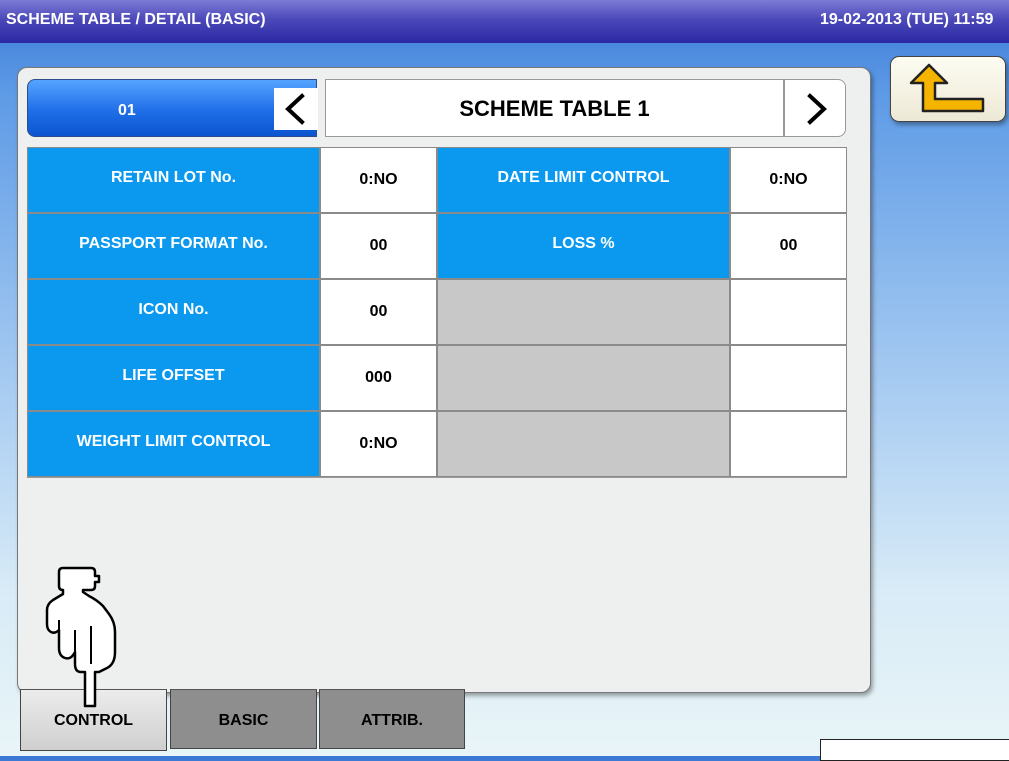 The width and height of the screenshot is (1009, 761). What do you see at coordinates (378, 444) in the screenshot?
I see `weight-limit-control-value: 0:NO` at bounding box center [378, 444].